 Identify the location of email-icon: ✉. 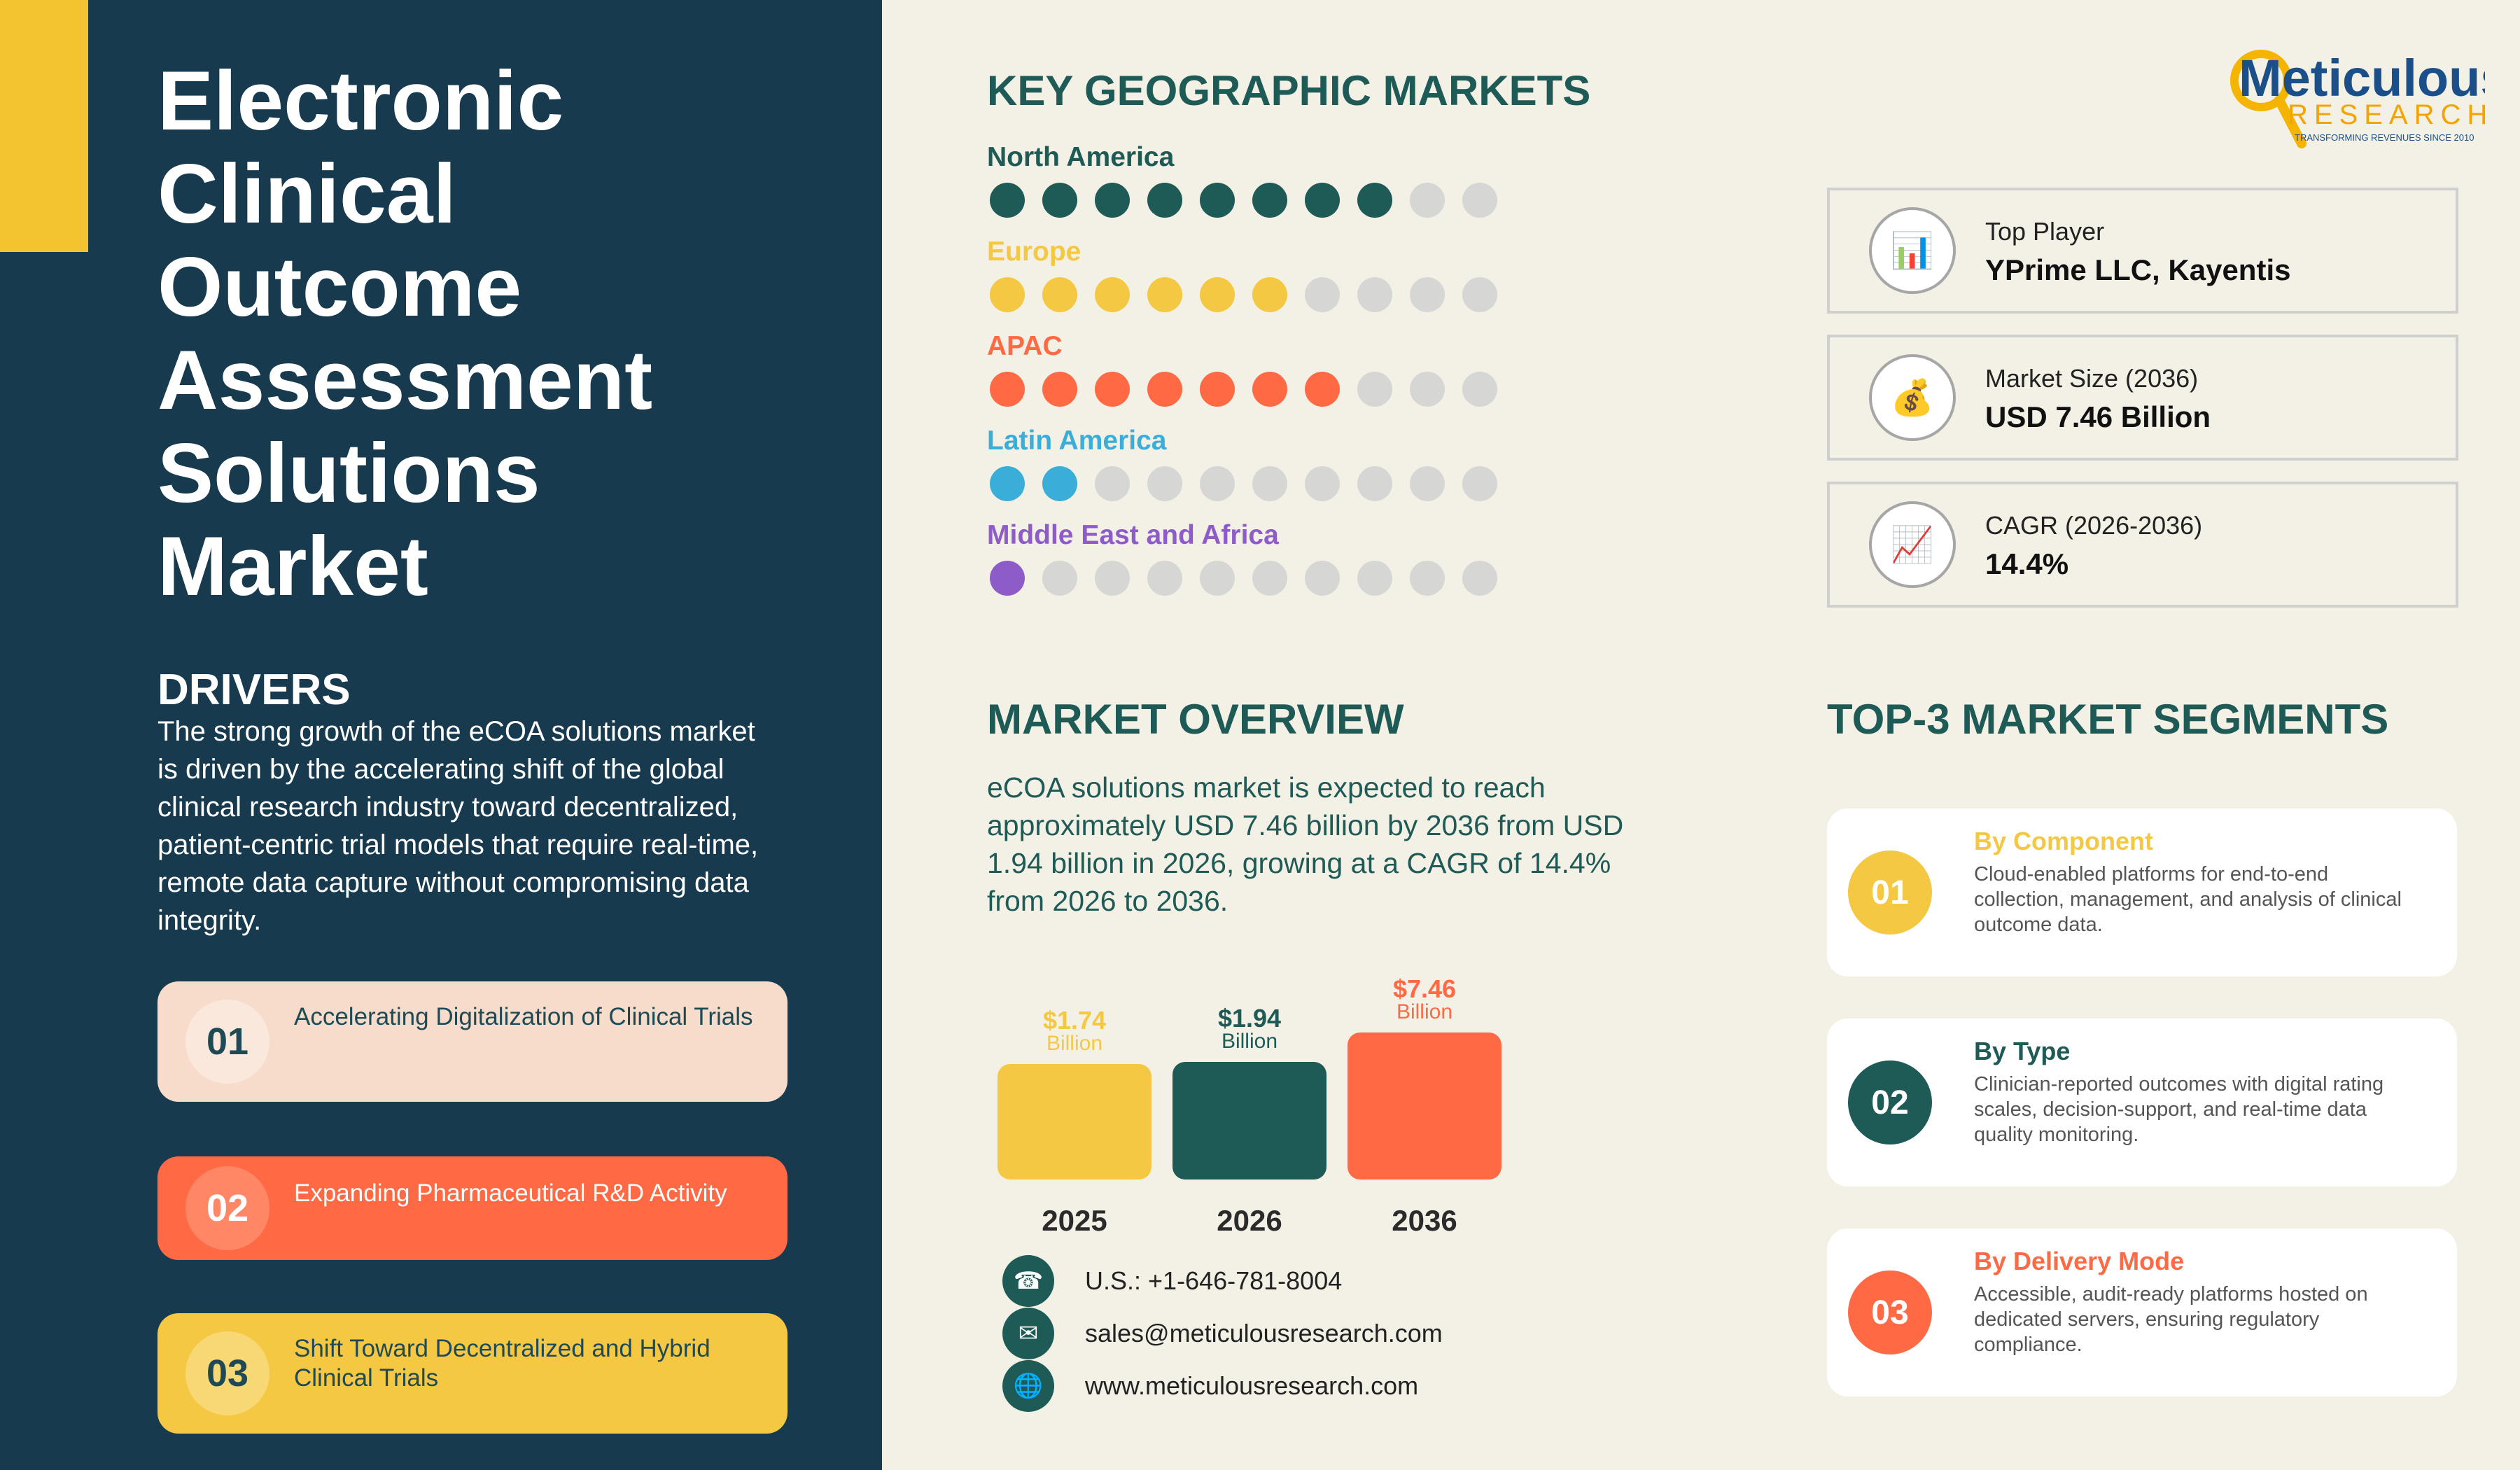
(1028, 1333).